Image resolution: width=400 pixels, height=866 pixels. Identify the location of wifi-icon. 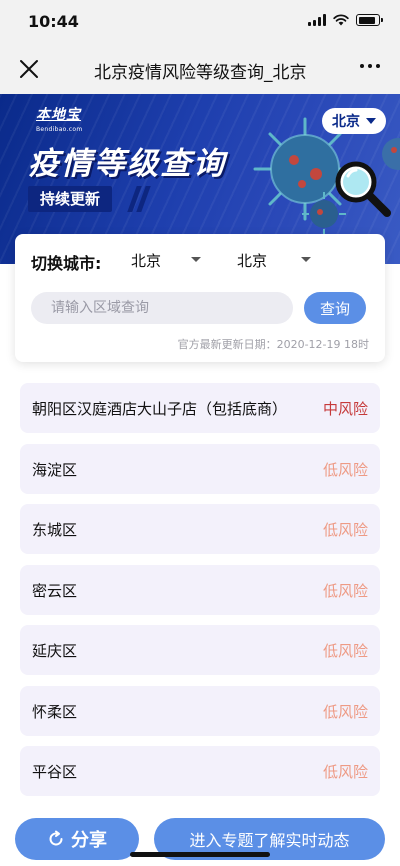
(341, 20).